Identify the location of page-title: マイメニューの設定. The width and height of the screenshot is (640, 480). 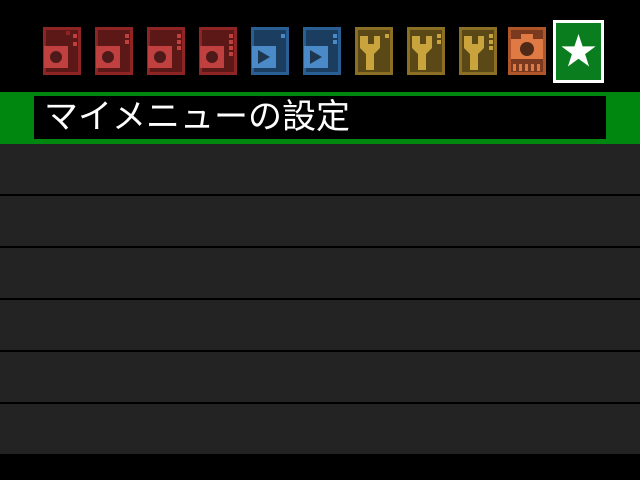
(197, 117).